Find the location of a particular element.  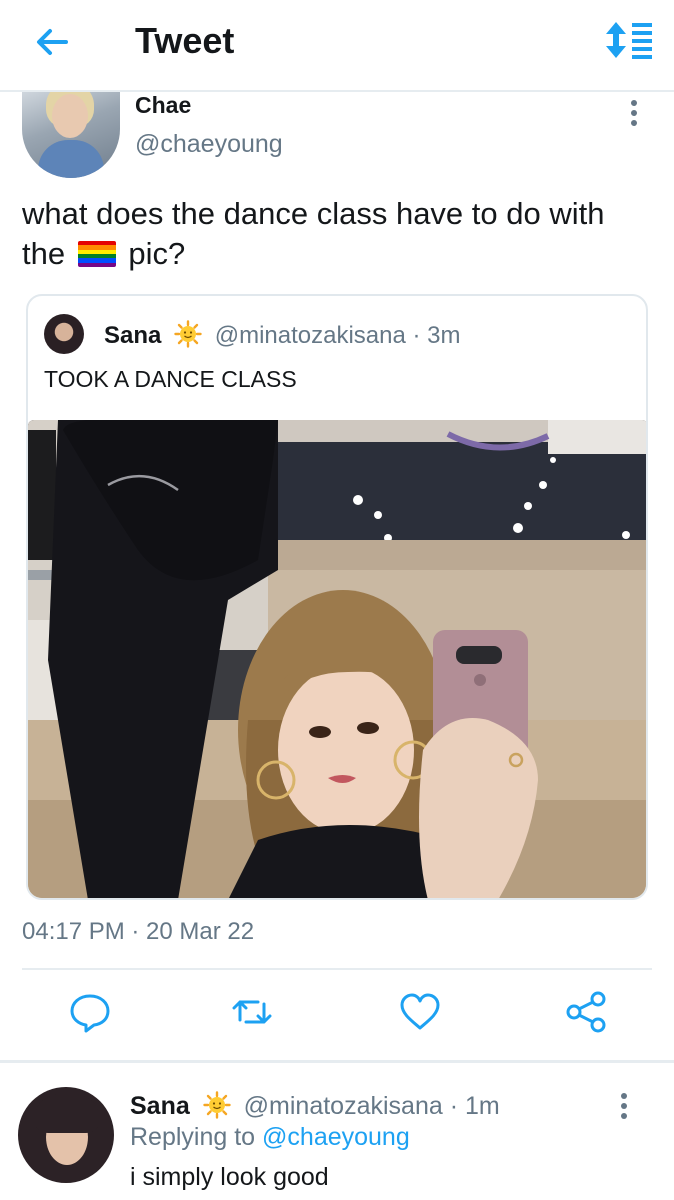

replying-to: Replying to @chaeyoung is located at coordinates (270, 1137).